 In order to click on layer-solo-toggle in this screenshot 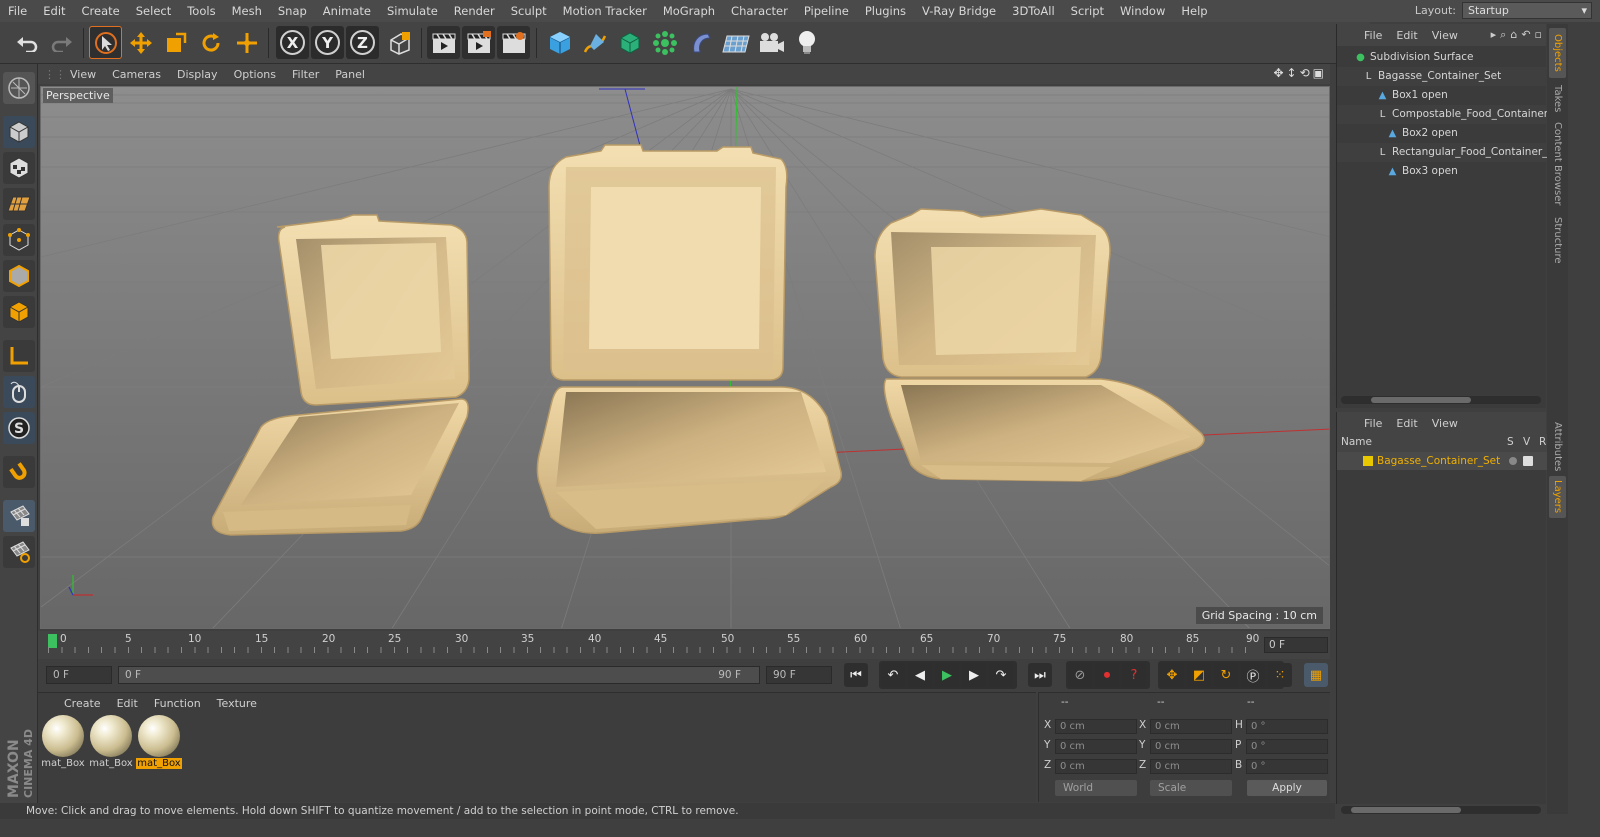, I will do `click(1513, 461)`.